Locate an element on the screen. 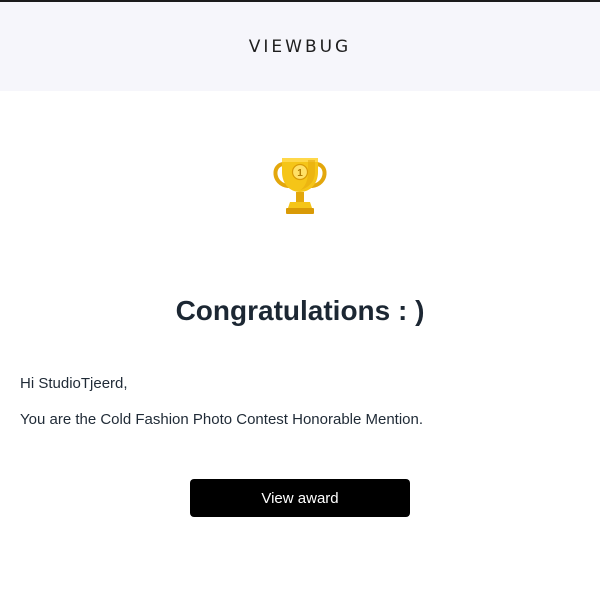 Image resolution: width=600 pixels, height=593 pixels. trophy-rank: 1 is located at coordinates (300, 173).